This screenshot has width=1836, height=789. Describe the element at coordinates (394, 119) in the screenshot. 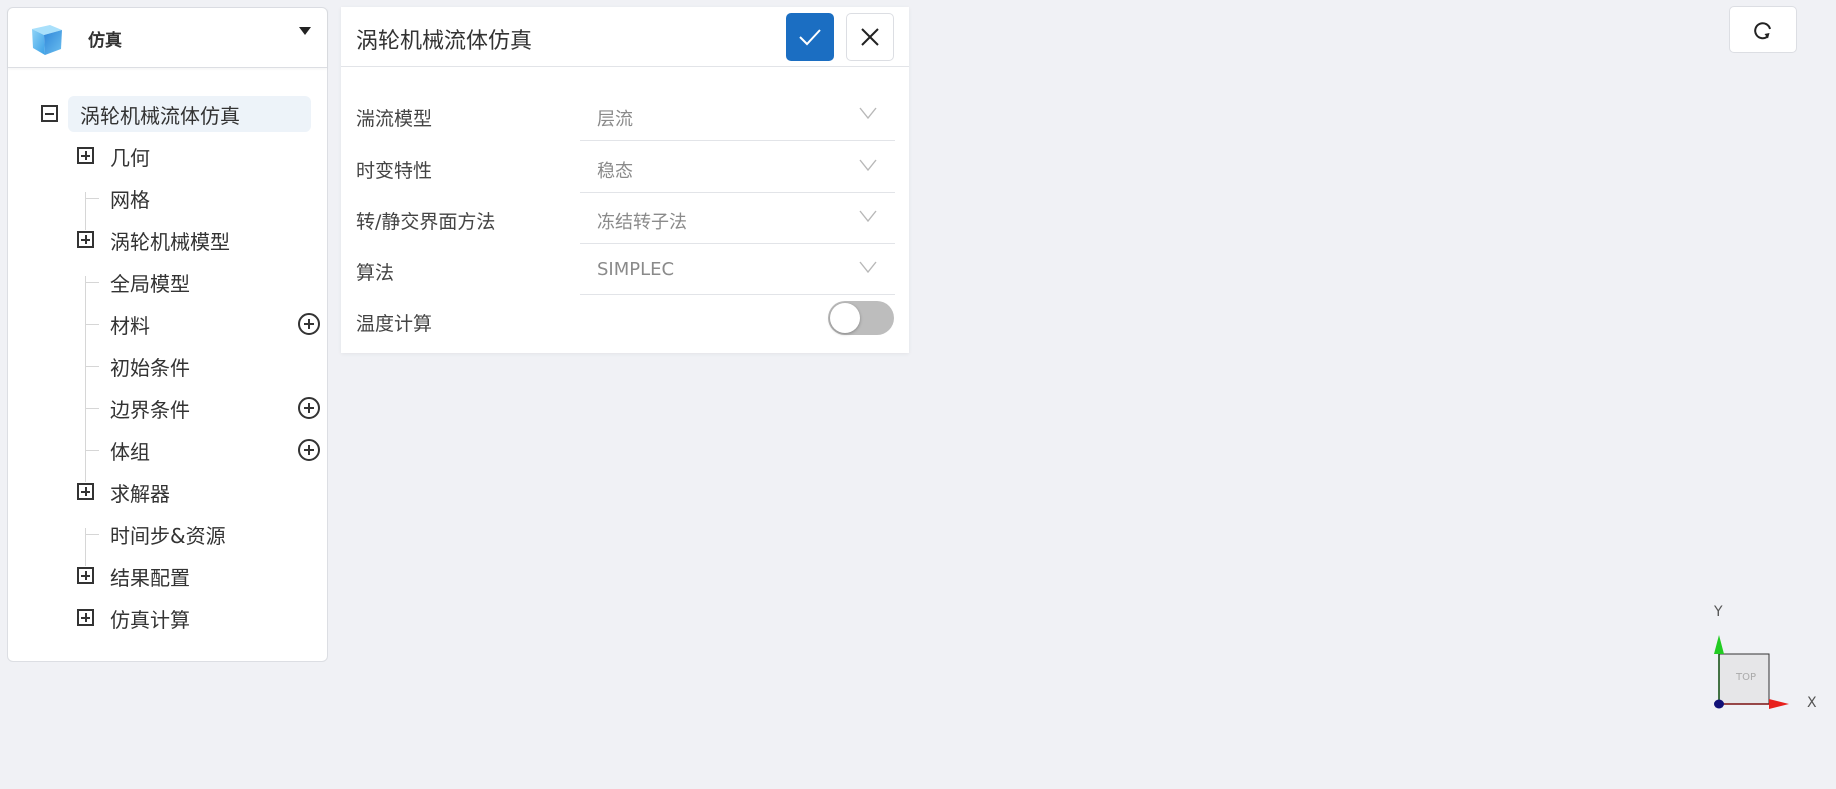

I see `field-label: 湍流模型` at that location.